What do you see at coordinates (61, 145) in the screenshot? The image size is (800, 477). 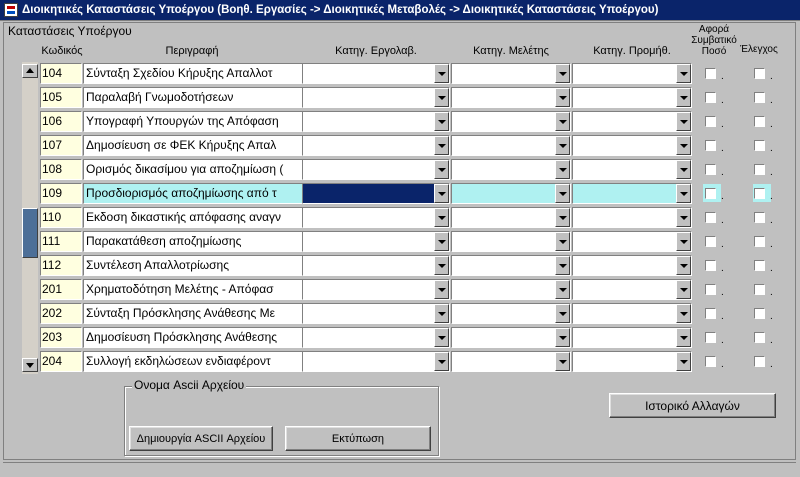 I see `code-field: 107` at bounding box center [61, 145].